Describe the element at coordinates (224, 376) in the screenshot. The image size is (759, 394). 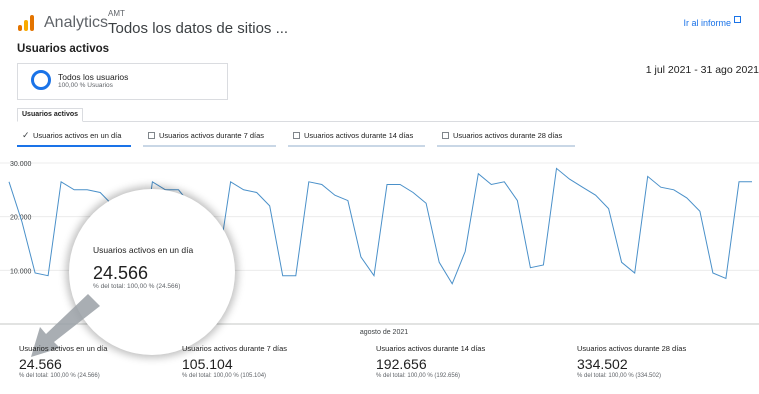
I see `summary-subtitle: % del total: 100,00 % (105.104)` at that location.